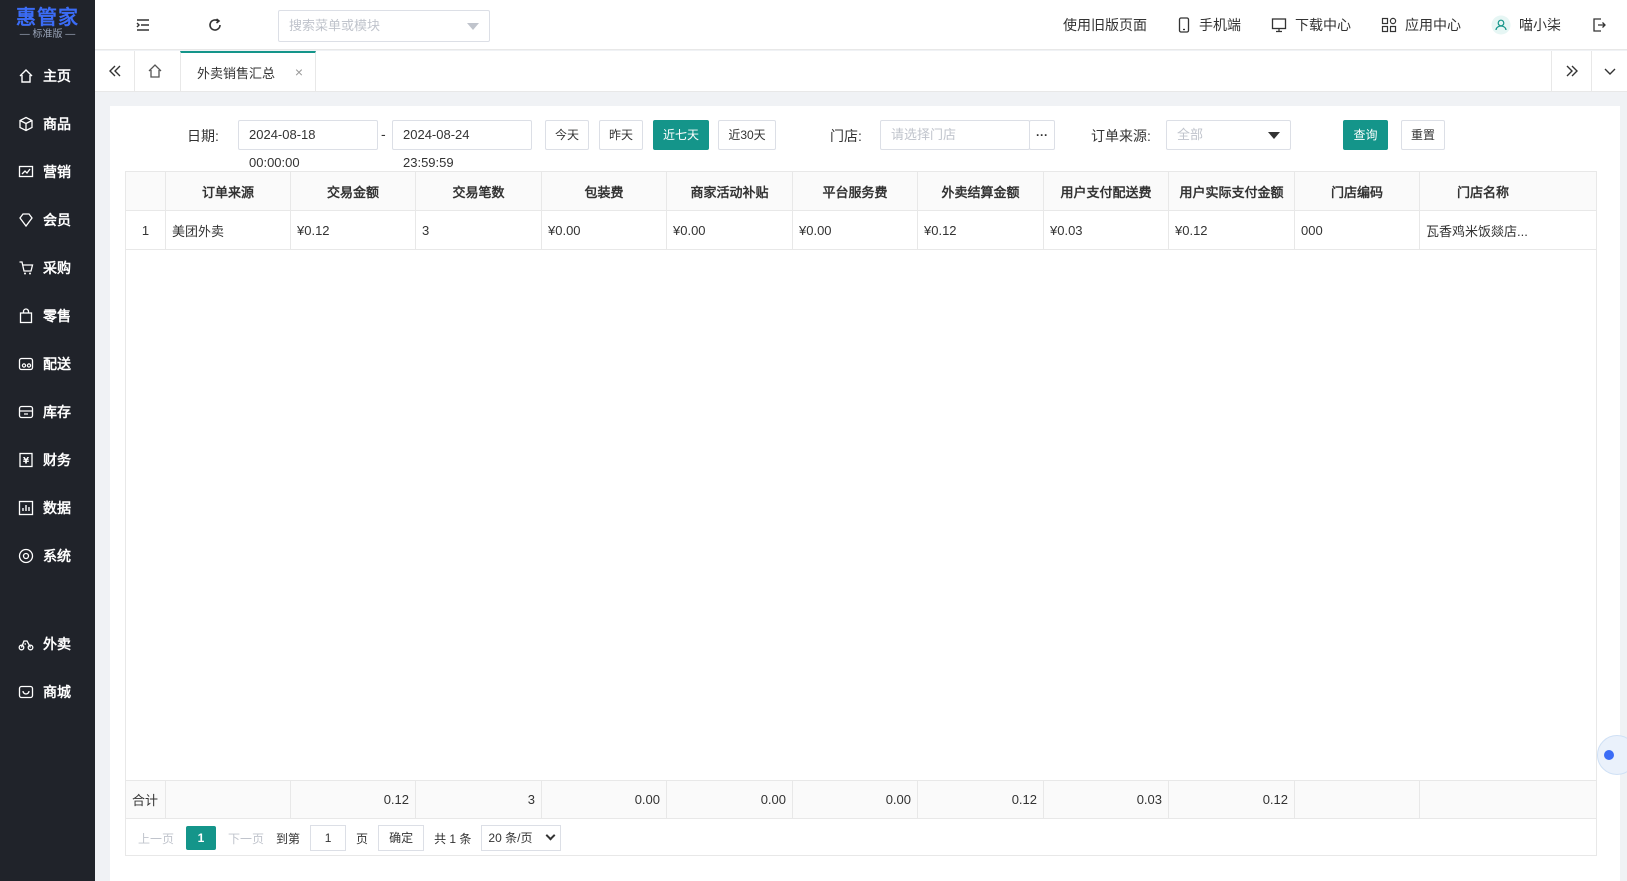  Describe the element at coordinates (26, 124) in the screenshot. I see `cube-icon` at that location.